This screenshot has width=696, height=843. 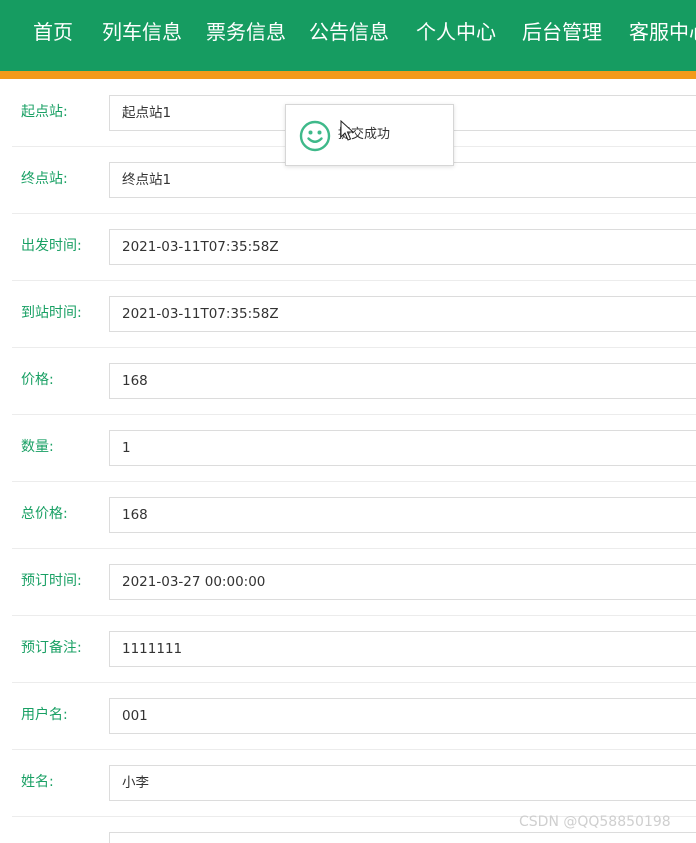 What do you see at coordinates (347, 130) in the screenshot?
I see `mouse-cursor-icon` at bounding box center [347, 130].